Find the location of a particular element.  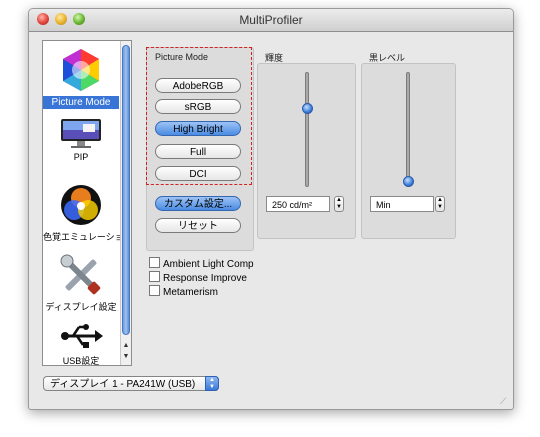

ambient-light-comp-checkbox: Ambient Light Comp is located at coordinates (201, 263).